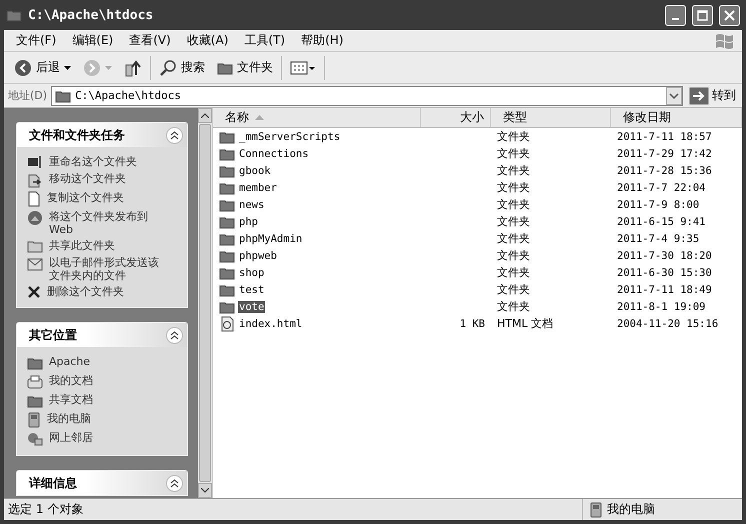 The width and height of the screenshot is (746, 524). I want to click on task-link: 删除这个文件夹, so click(104, 291).